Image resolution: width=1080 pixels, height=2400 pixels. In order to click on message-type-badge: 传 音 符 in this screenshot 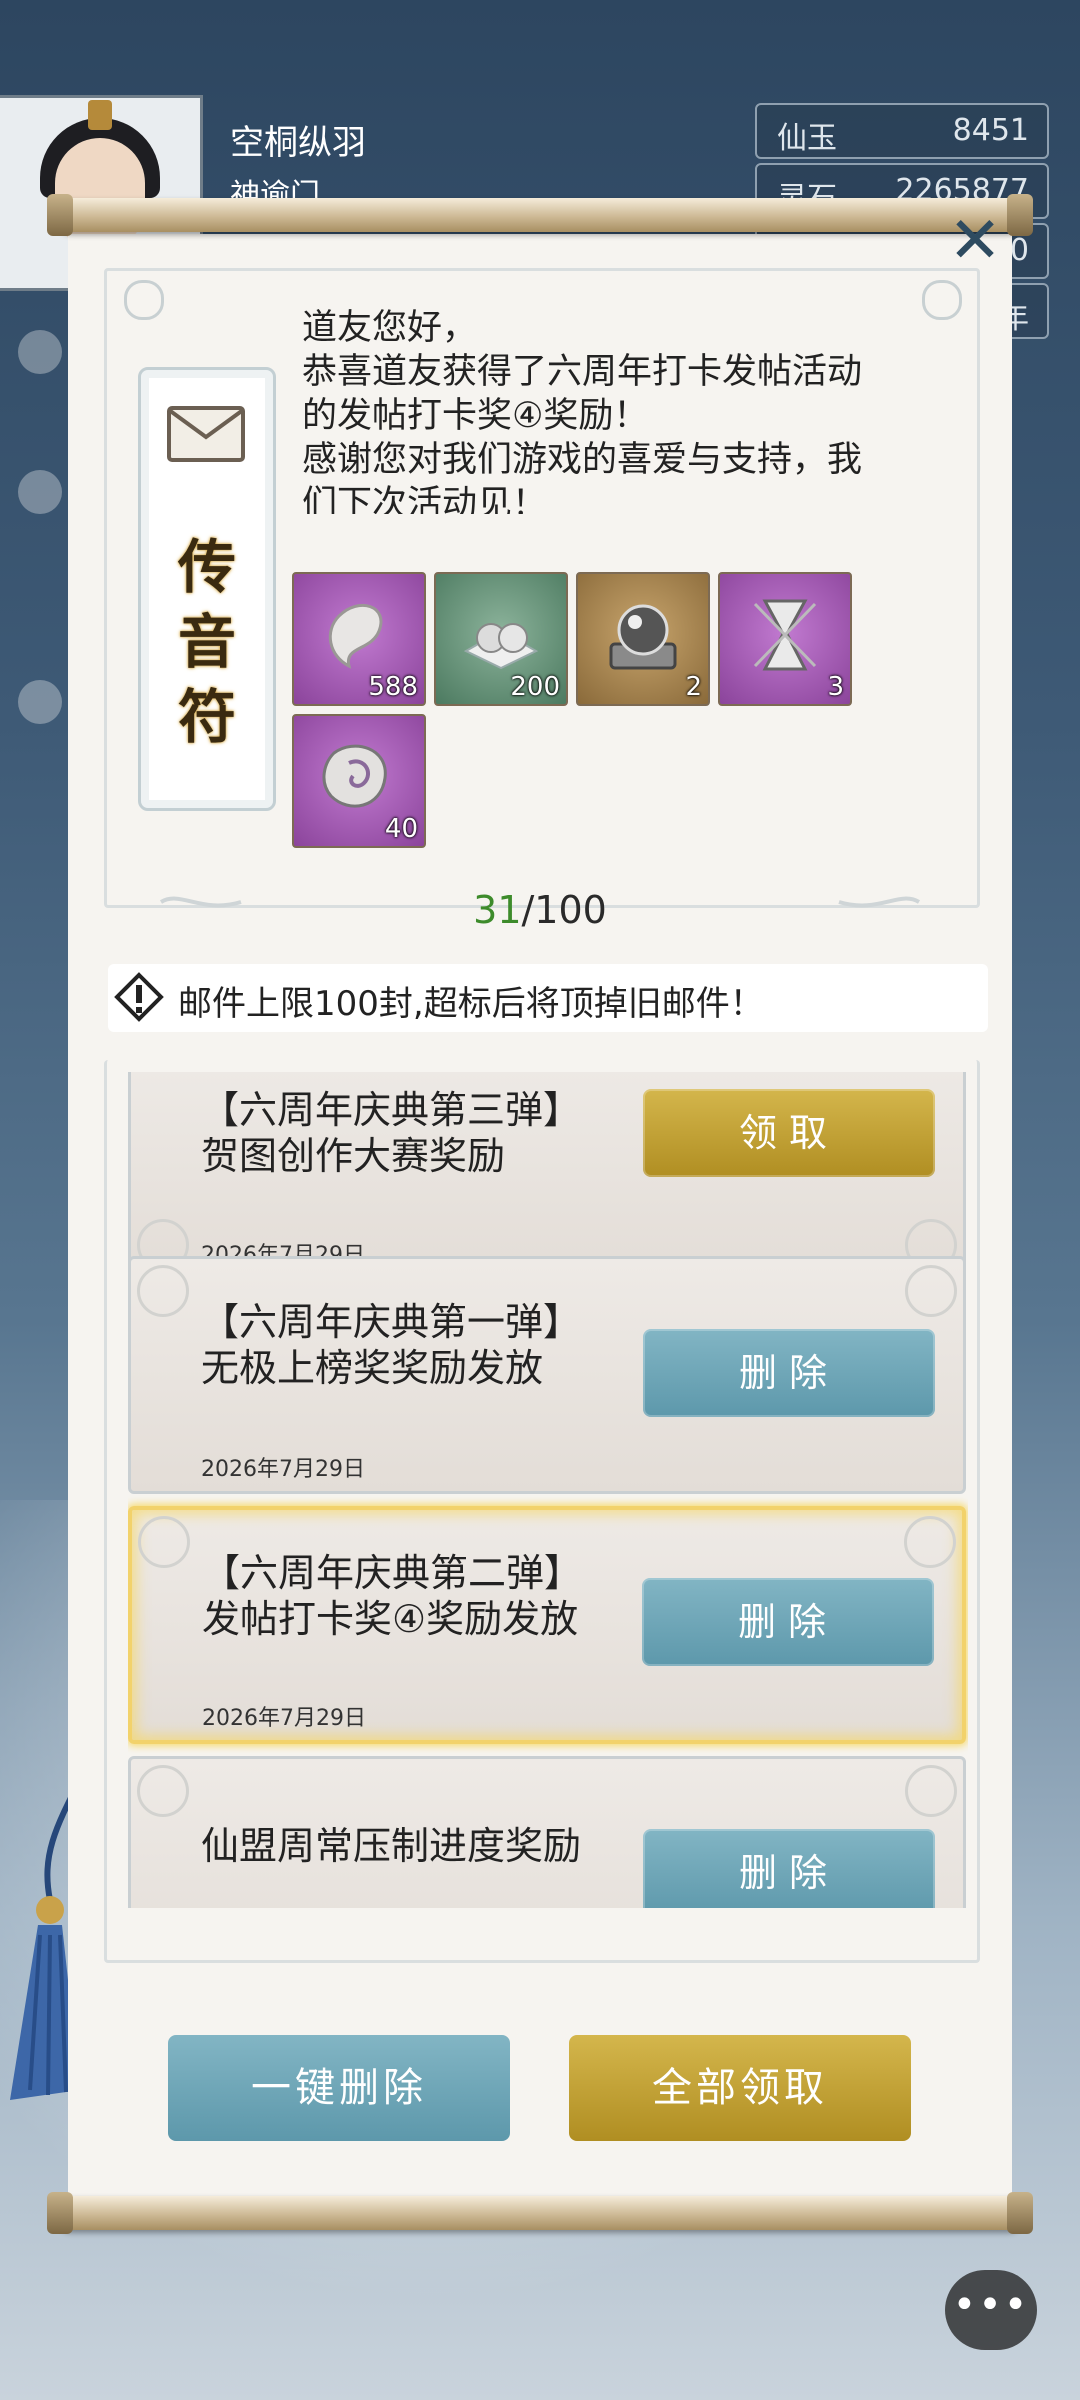, I will do `click(207, 589)`.